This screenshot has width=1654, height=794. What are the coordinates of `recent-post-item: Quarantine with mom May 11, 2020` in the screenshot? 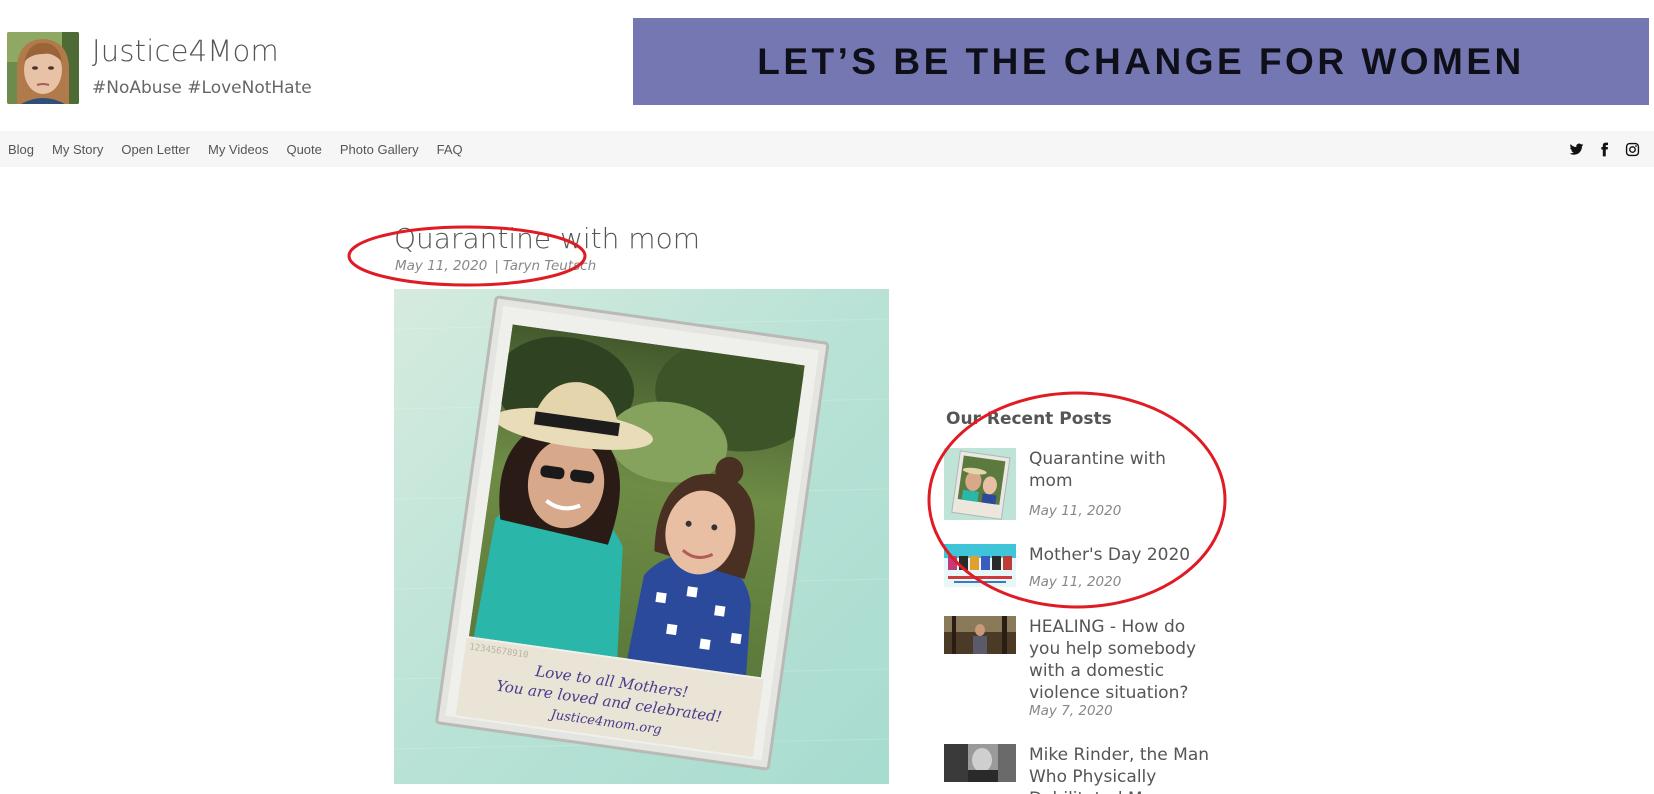 It's located at (1079, 485).